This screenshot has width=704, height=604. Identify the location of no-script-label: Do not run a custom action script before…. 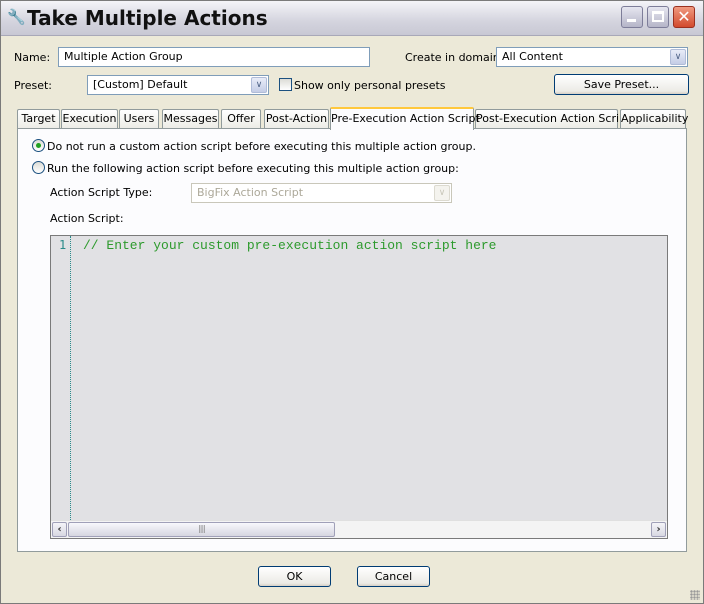
(261, 146).